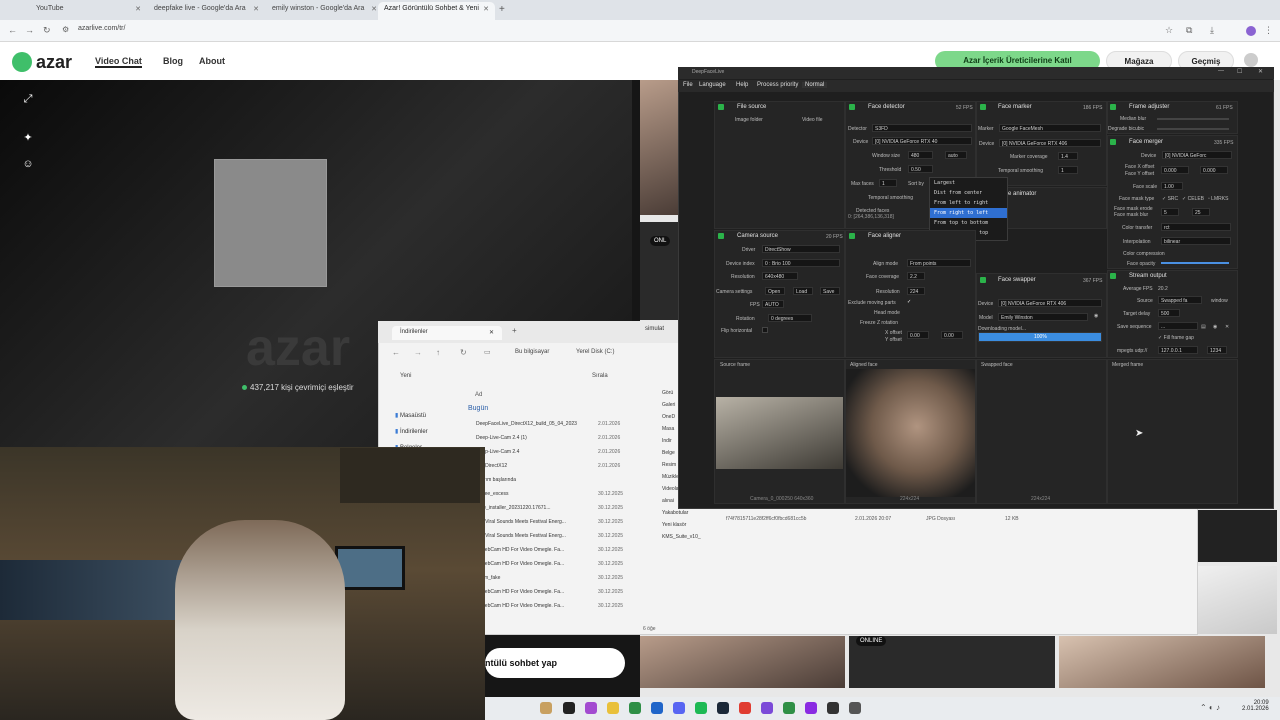 The height and width of the screenshot is (720, 1280). What do you see at coordinates (396, 352) in the screenshot?
I see `explorer-back-icon: ←` at bounding box center [396, 352].